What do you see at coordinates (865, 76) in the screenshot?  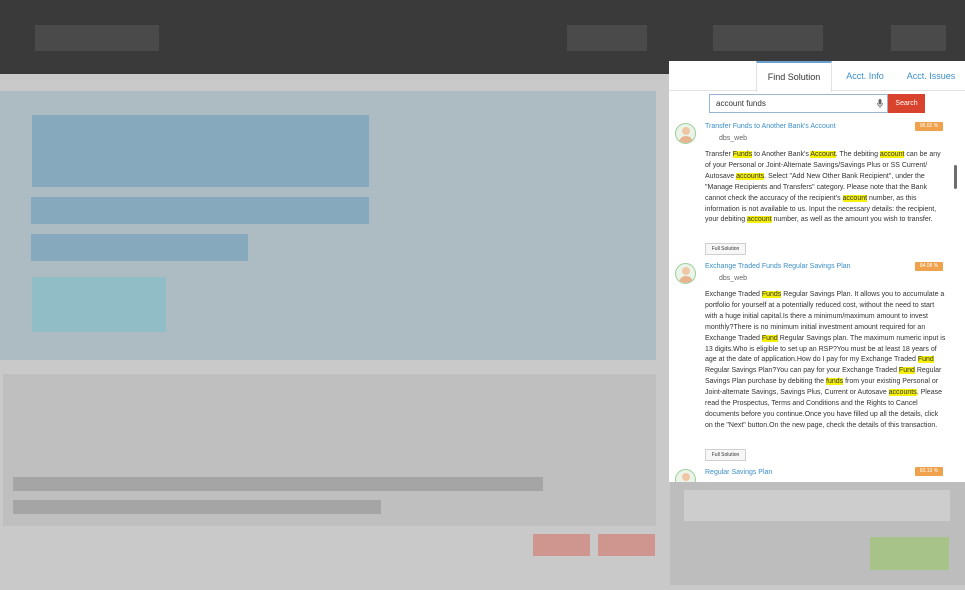 I see `tab-acct-info: Acct. Info` at bounding box center [865, 76].